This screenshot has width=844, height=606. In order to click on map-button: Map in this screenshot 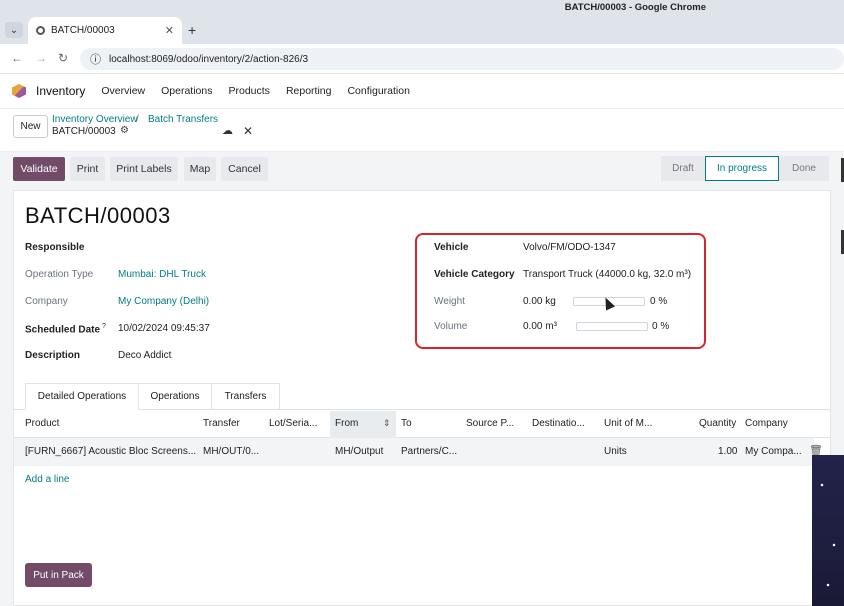, I will do `click(200, 169)`.